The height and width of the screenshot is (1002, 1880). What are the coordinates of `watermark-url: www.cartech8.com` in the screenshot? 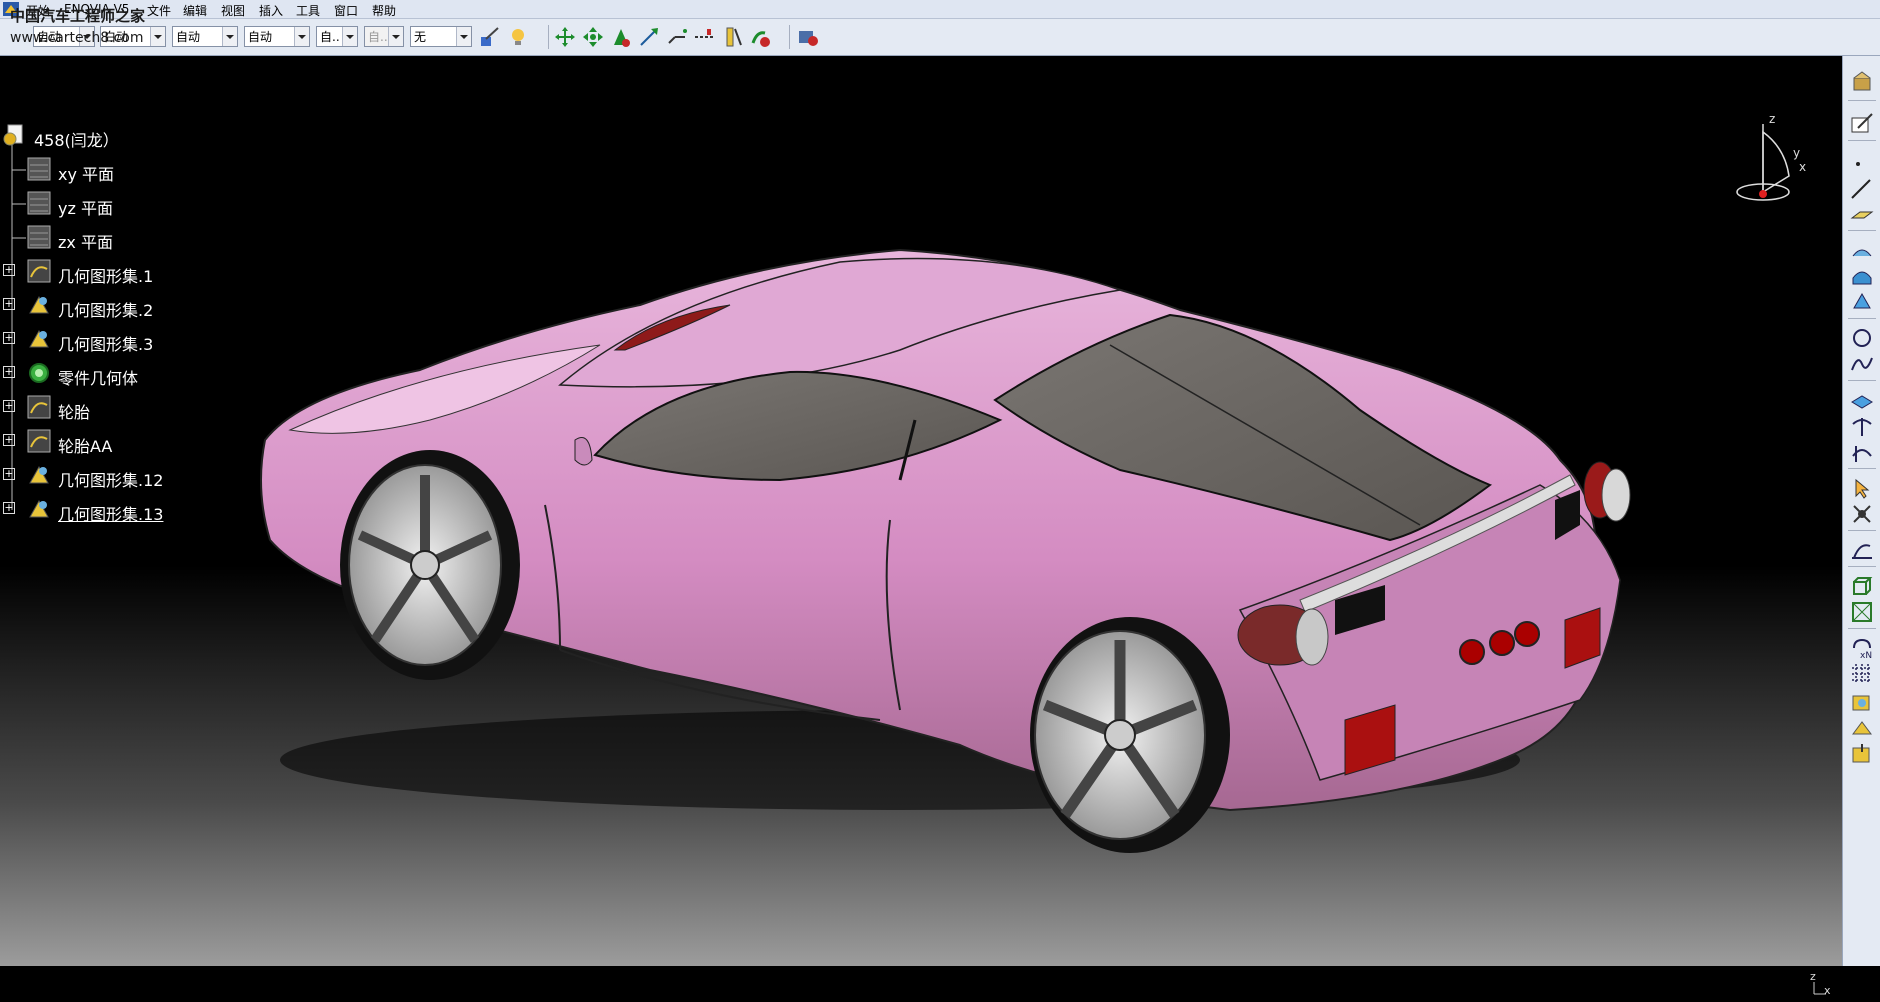 It's located at (77, 38).